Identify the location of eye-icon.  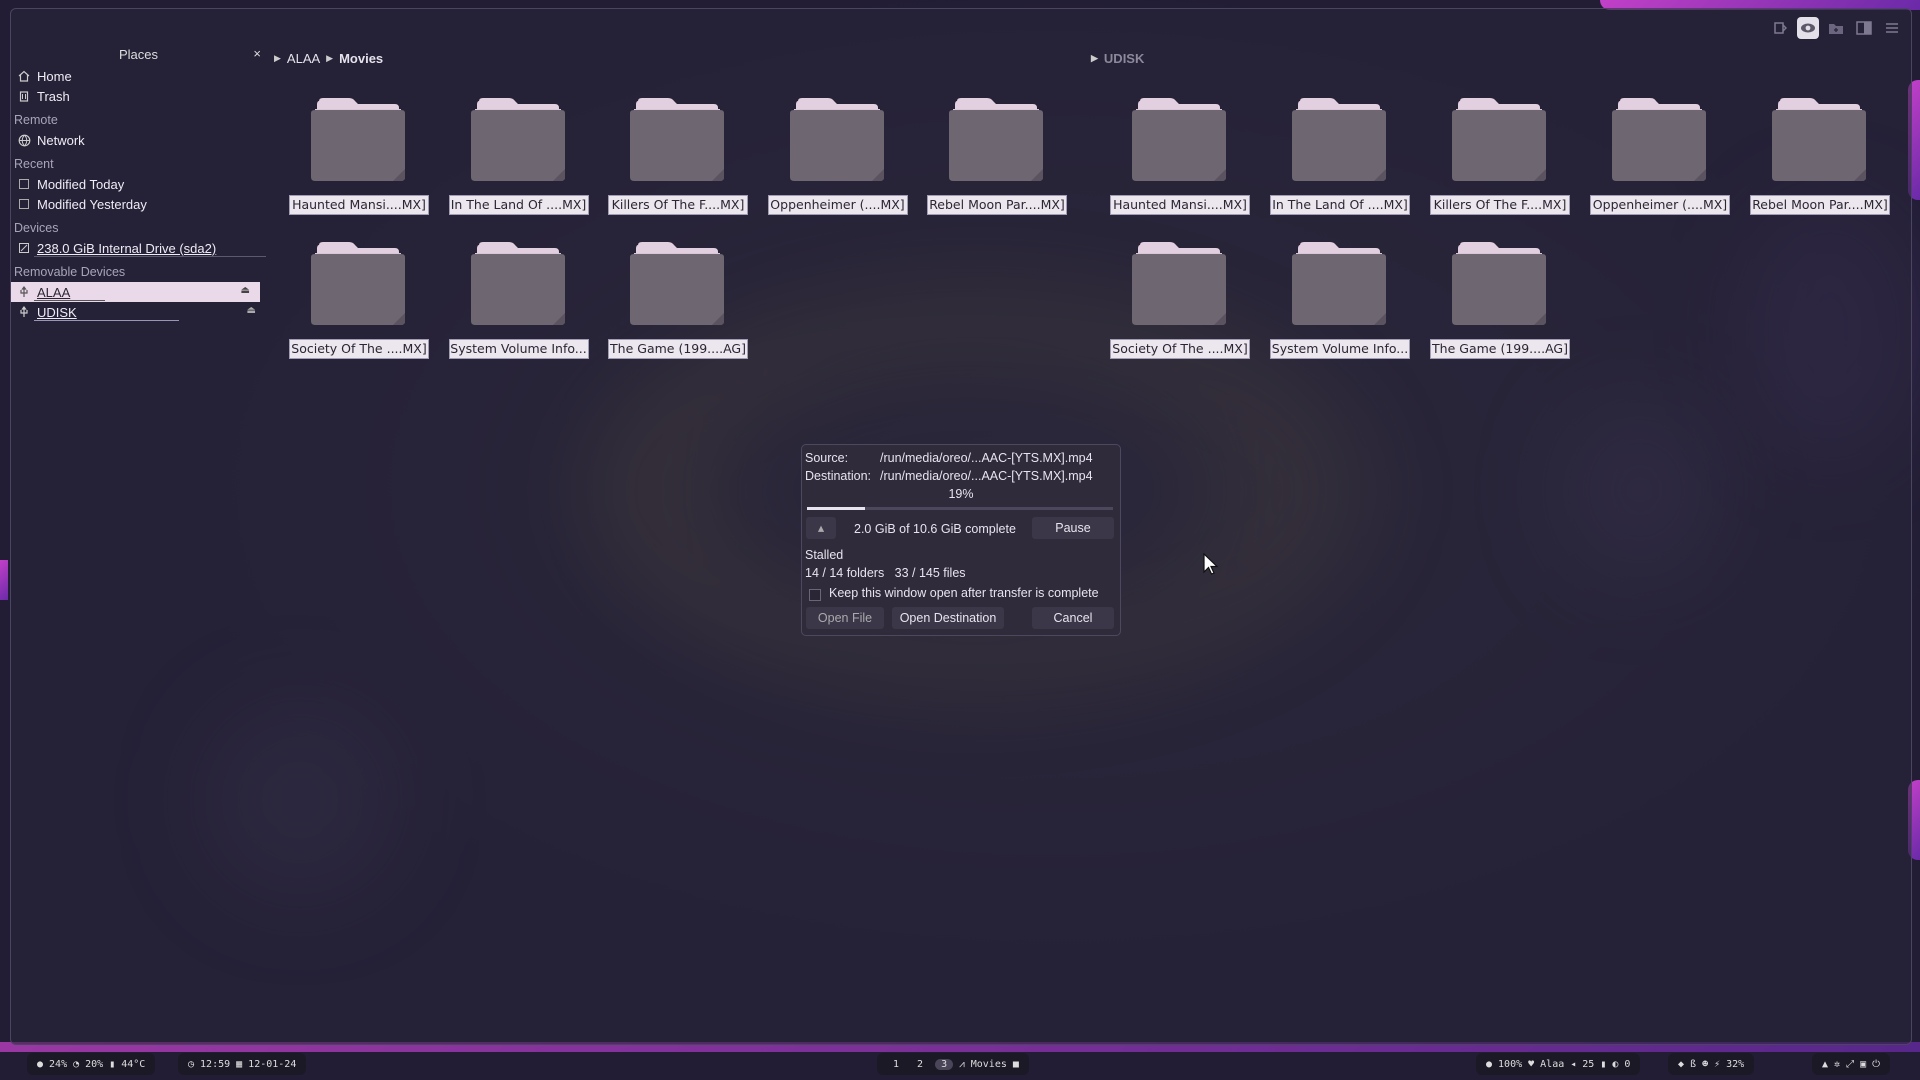
(1808, 28).